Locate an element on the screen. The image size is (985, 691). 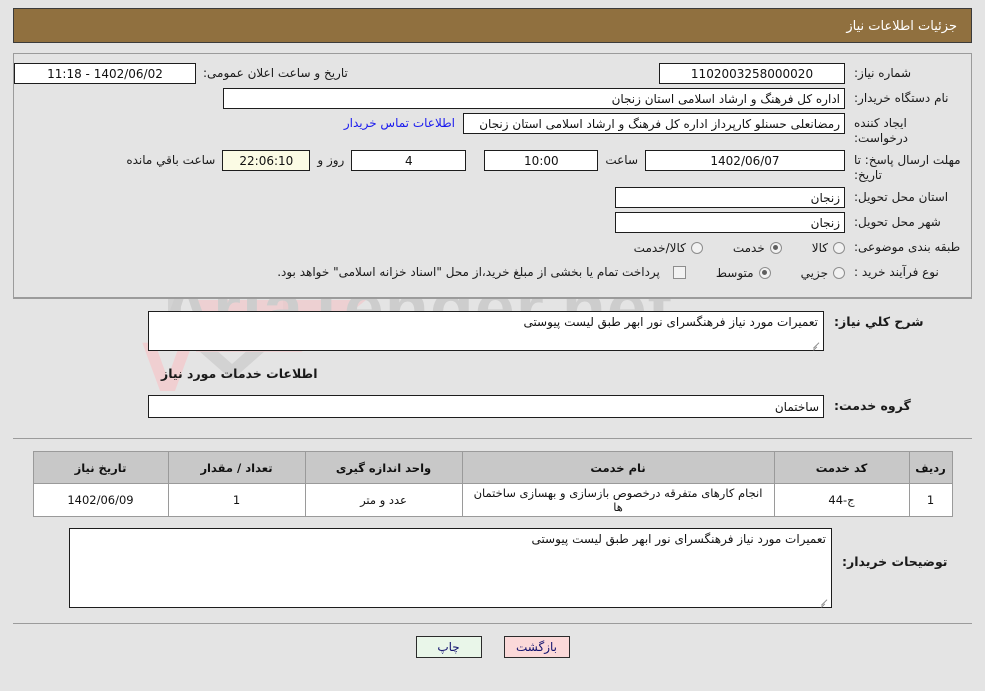
radio-category-goods: کالا is located at coordinates (828, 248).